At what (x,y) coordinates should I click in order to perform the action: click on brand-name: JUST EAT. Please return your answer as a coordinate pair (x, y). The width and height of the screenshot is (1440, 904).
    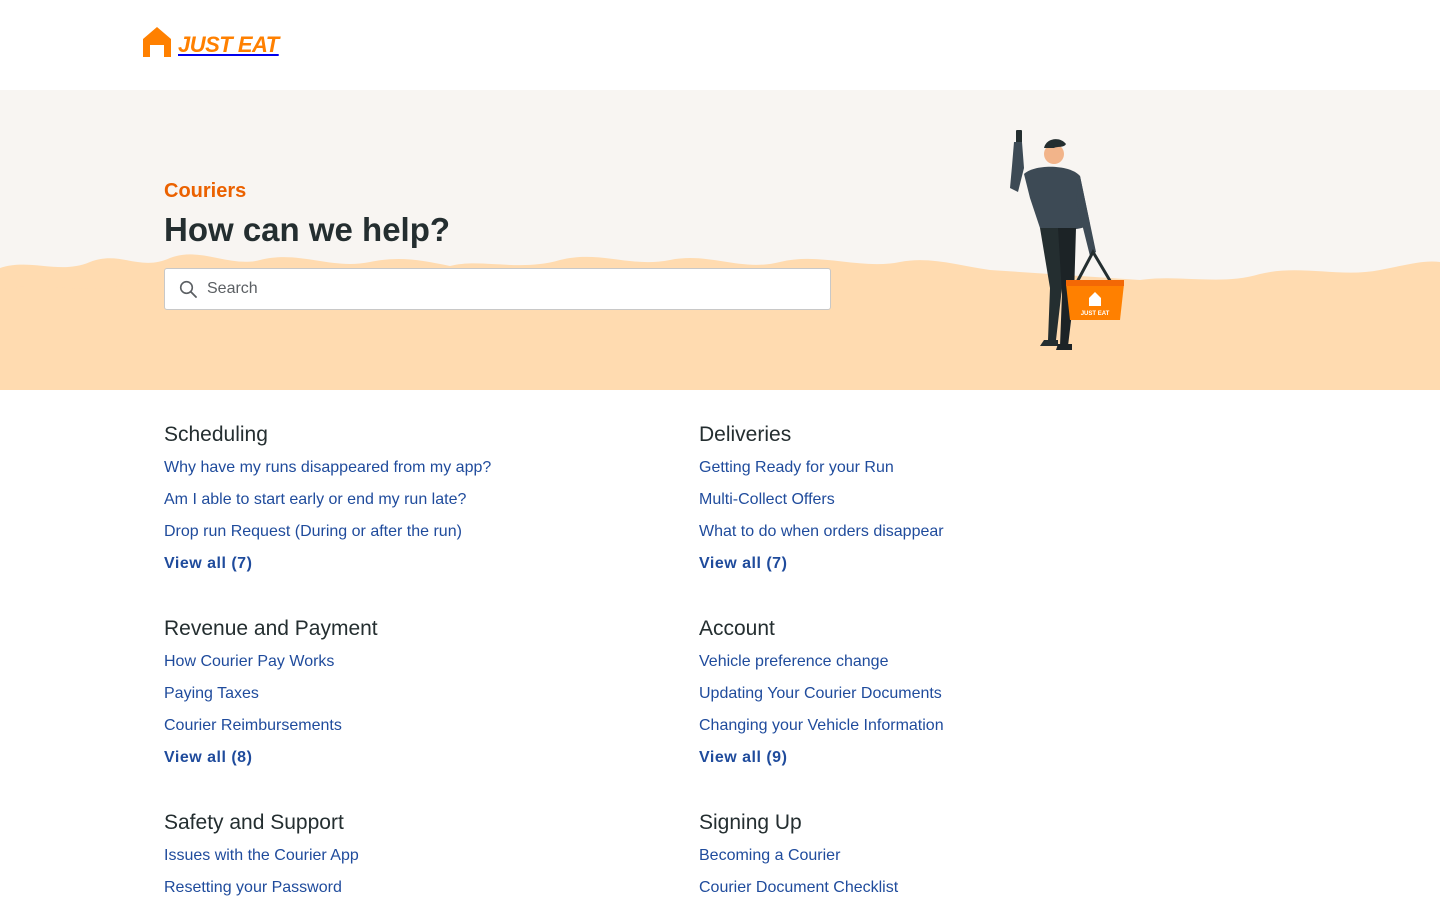
    Looking at the image, I should click on (228, 44).